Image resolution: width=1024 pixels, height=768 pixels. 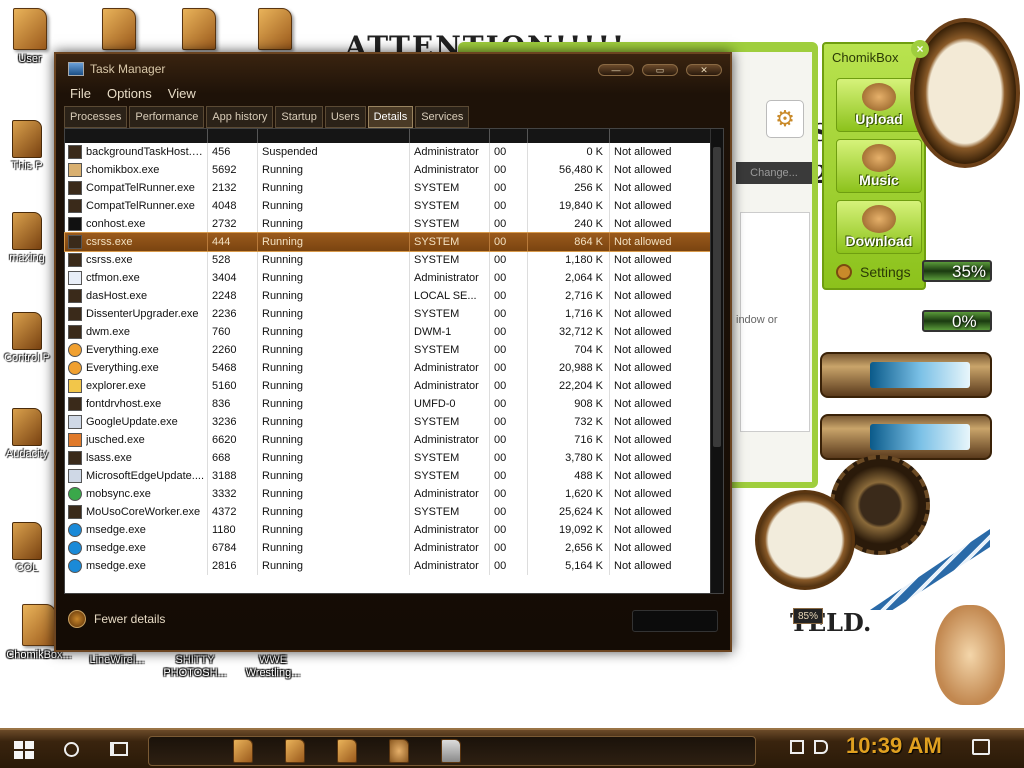 What do you see at coordinates (873, 272) in the screenshot?
I see `settings-button: Settings` at bounding box center [873, 272].